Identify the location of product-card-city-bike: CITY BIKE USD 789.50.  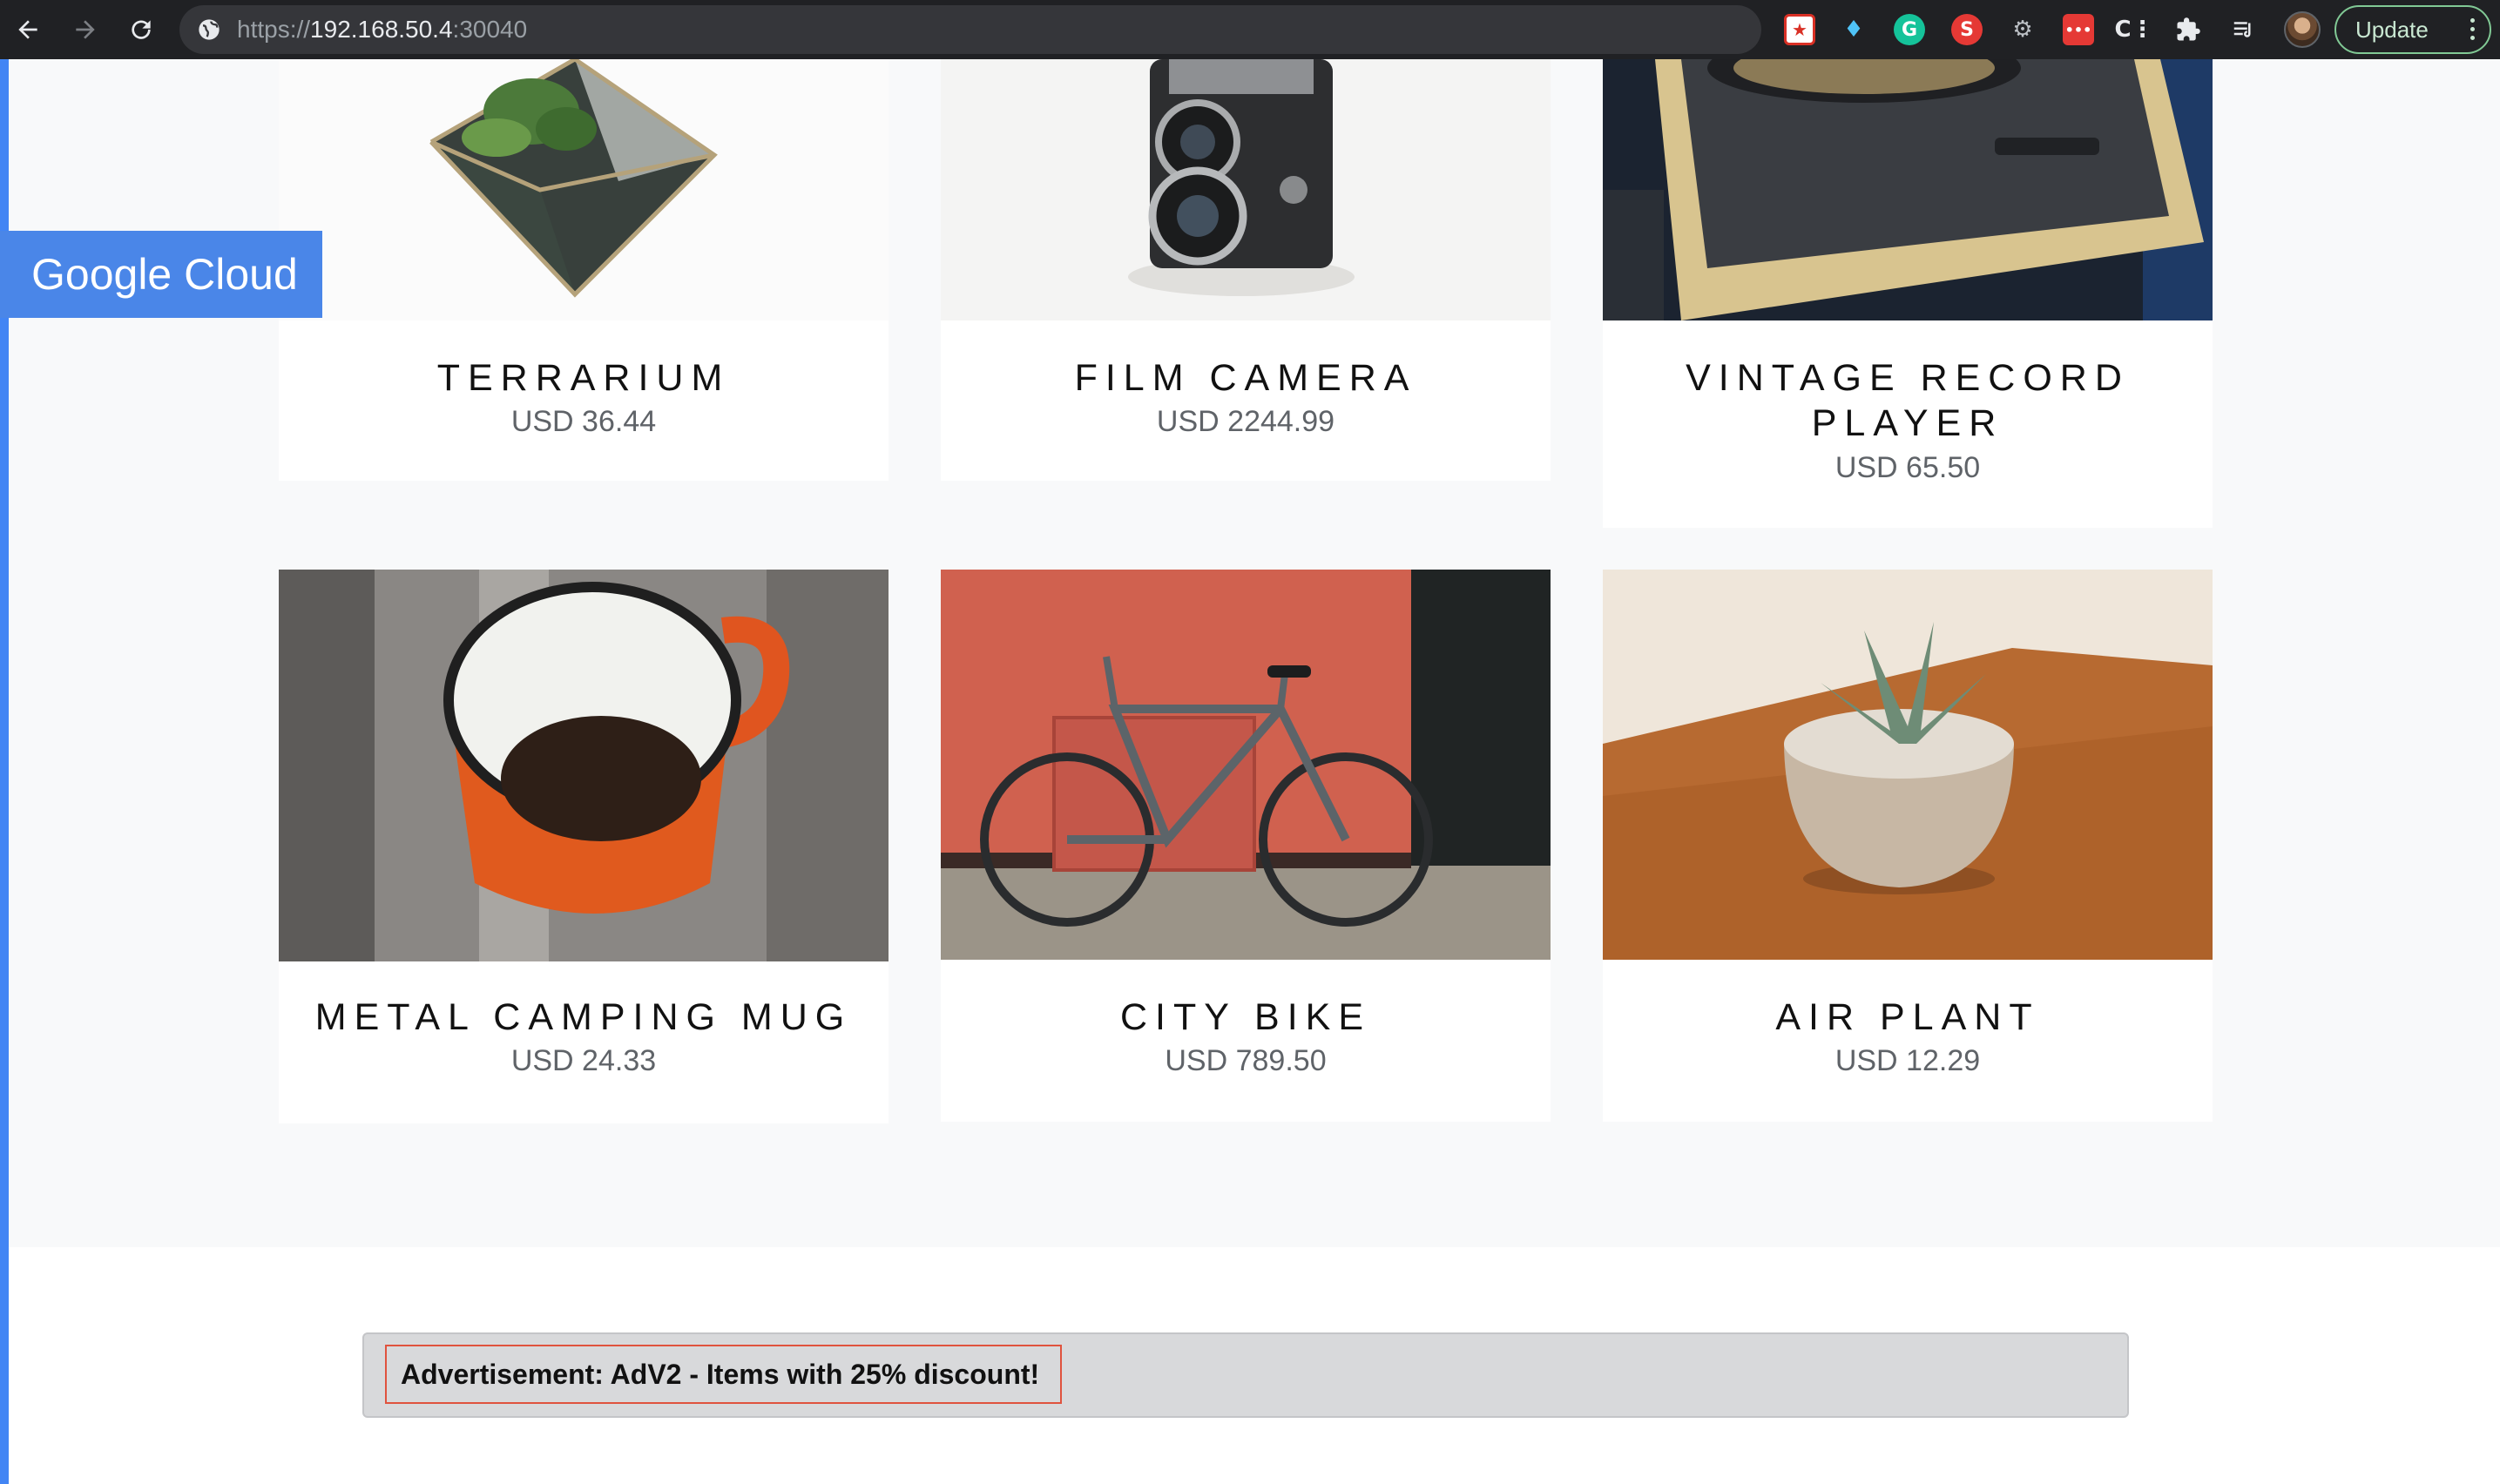
(1246, 846).